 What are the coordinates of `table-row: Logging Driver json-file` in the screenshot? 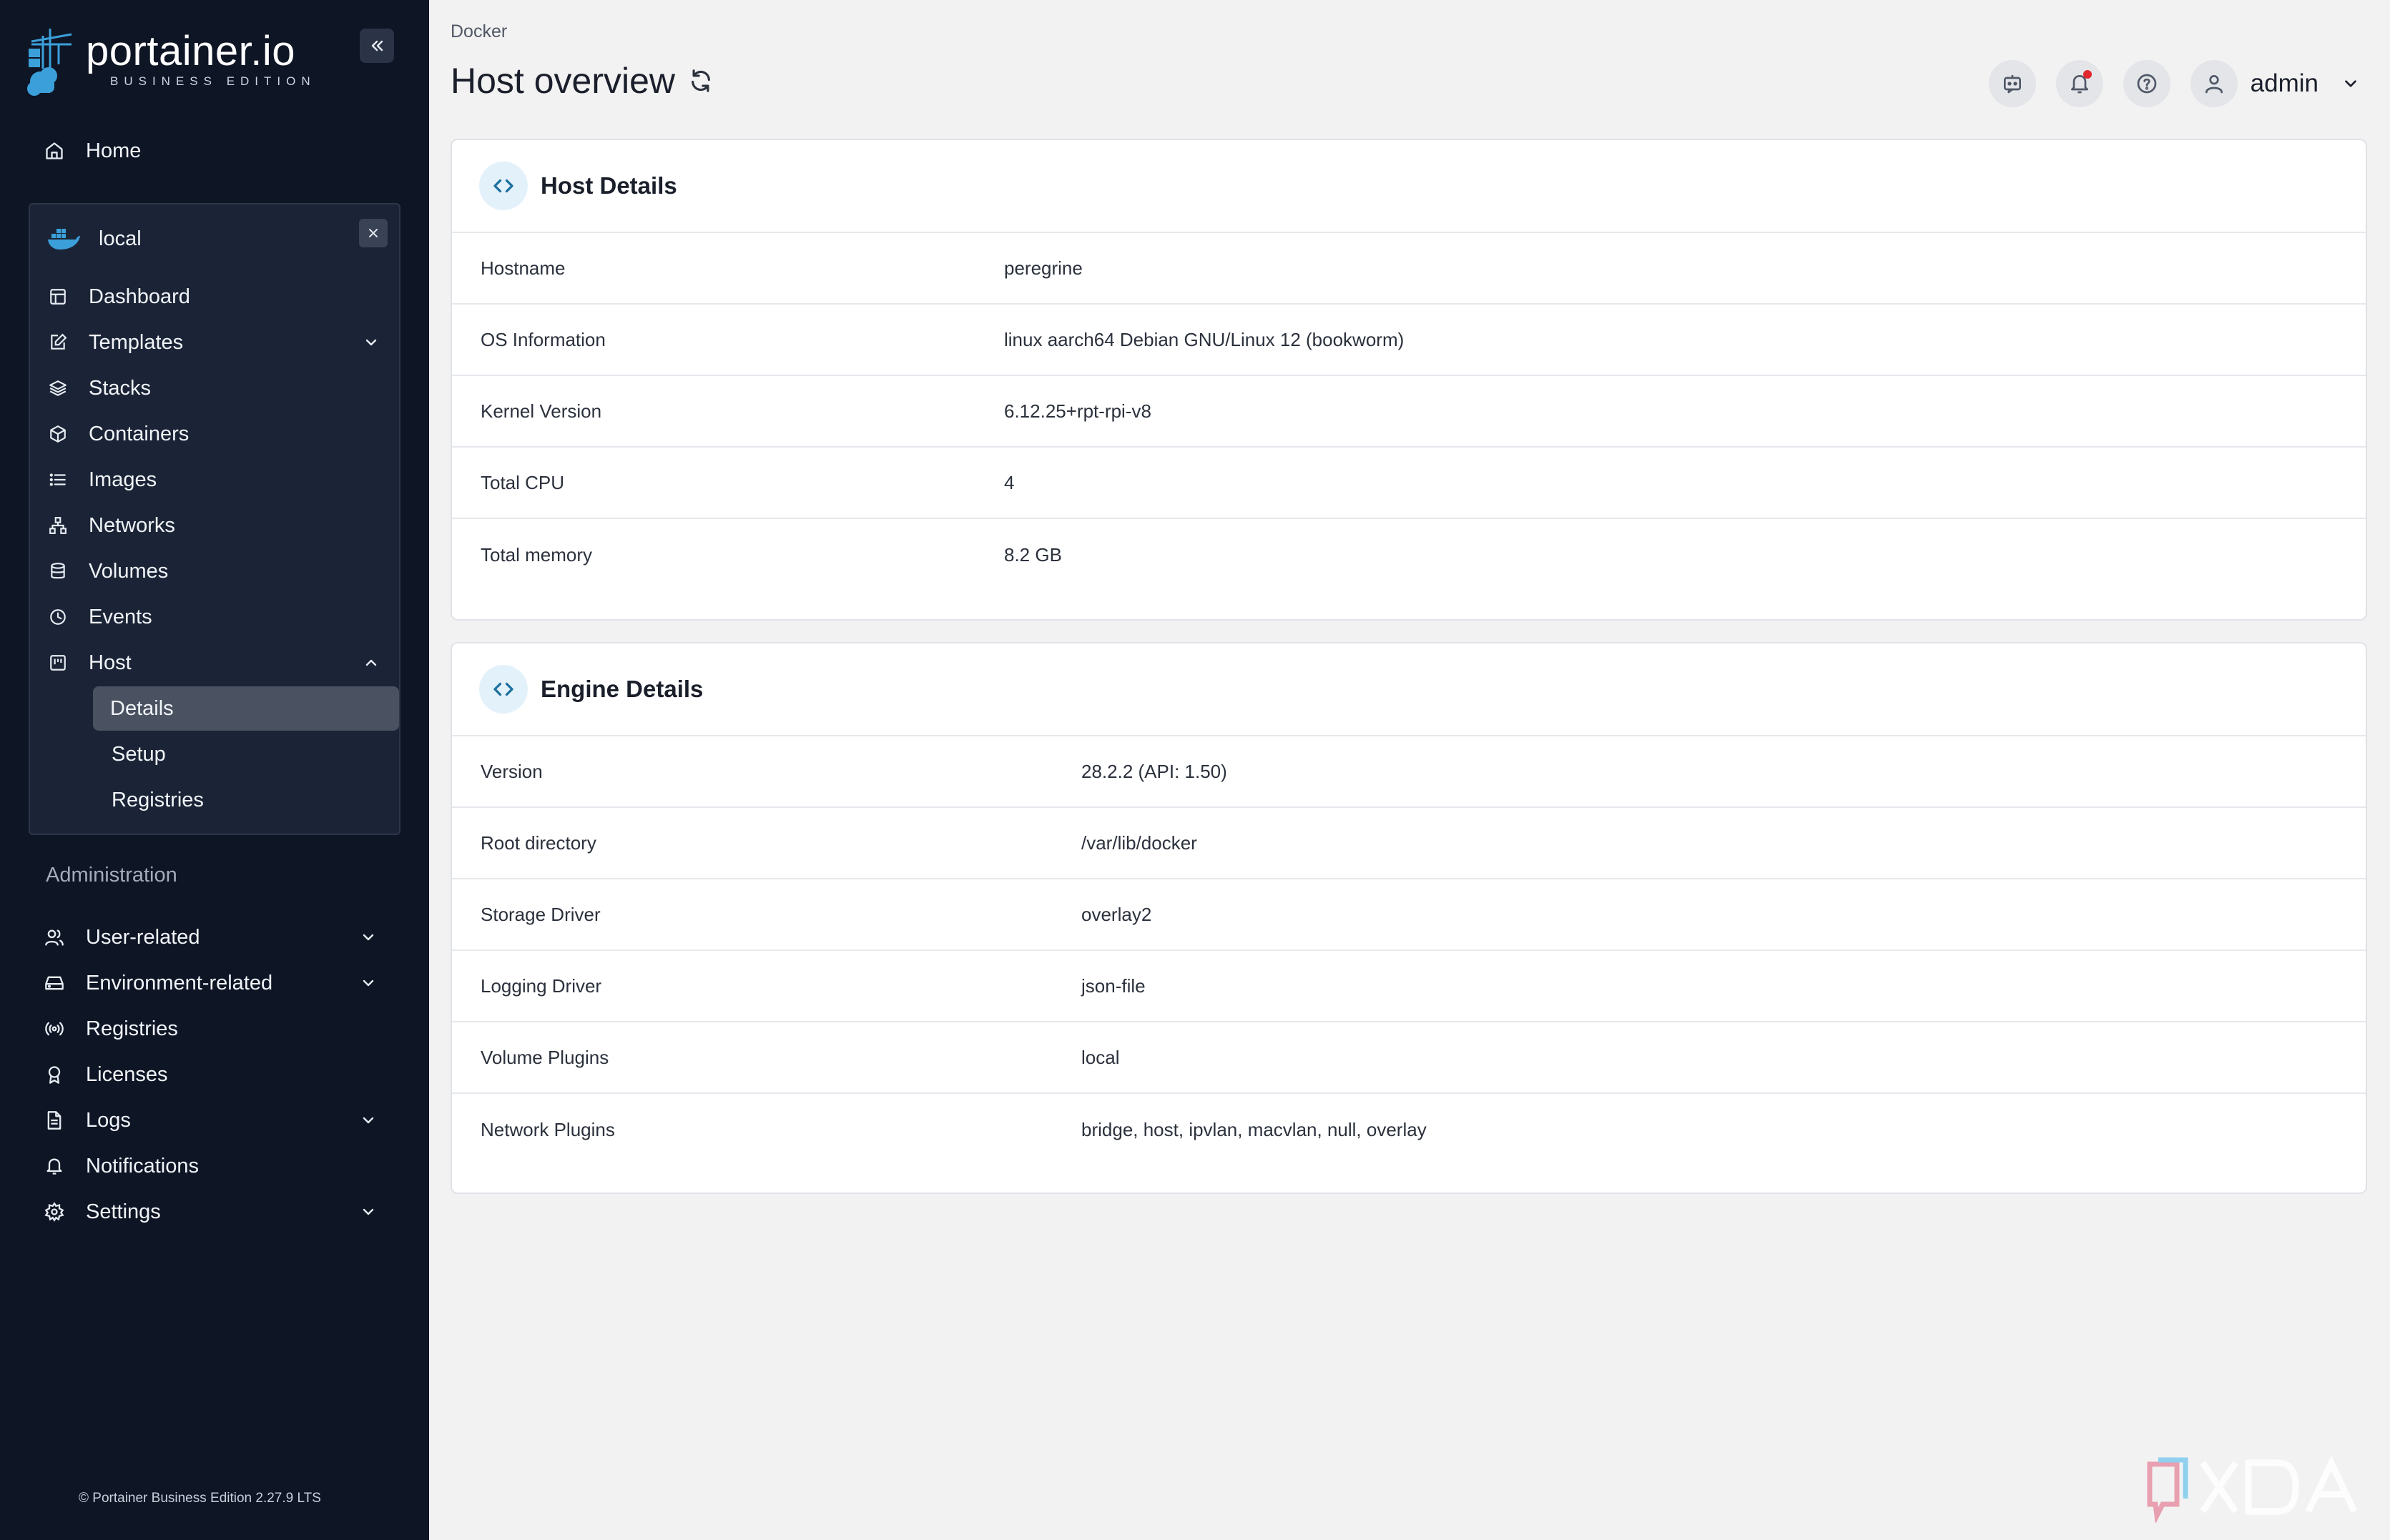 It's located at (1409, 986).